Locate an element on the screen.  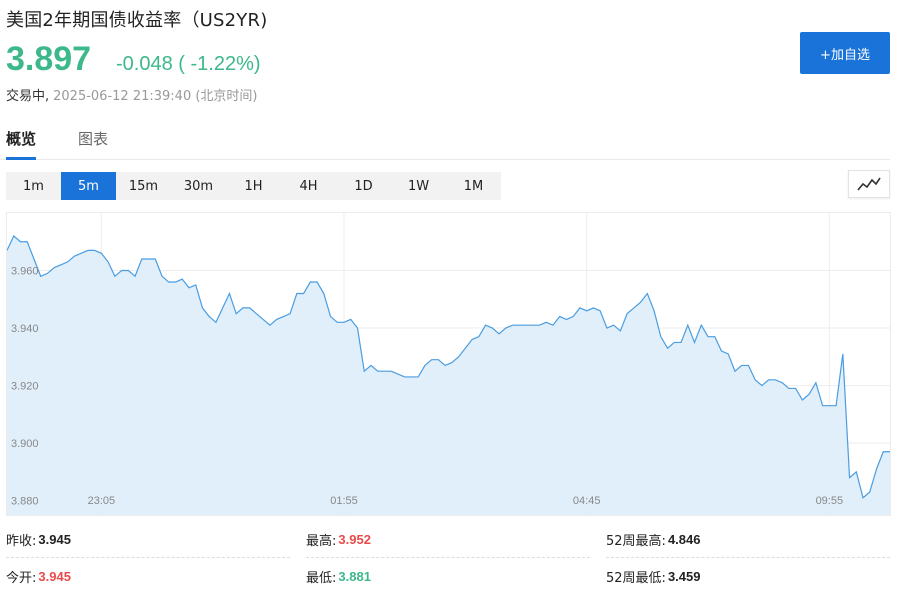
x-tick-label: 23:05 is located at coordinates (102, 501).